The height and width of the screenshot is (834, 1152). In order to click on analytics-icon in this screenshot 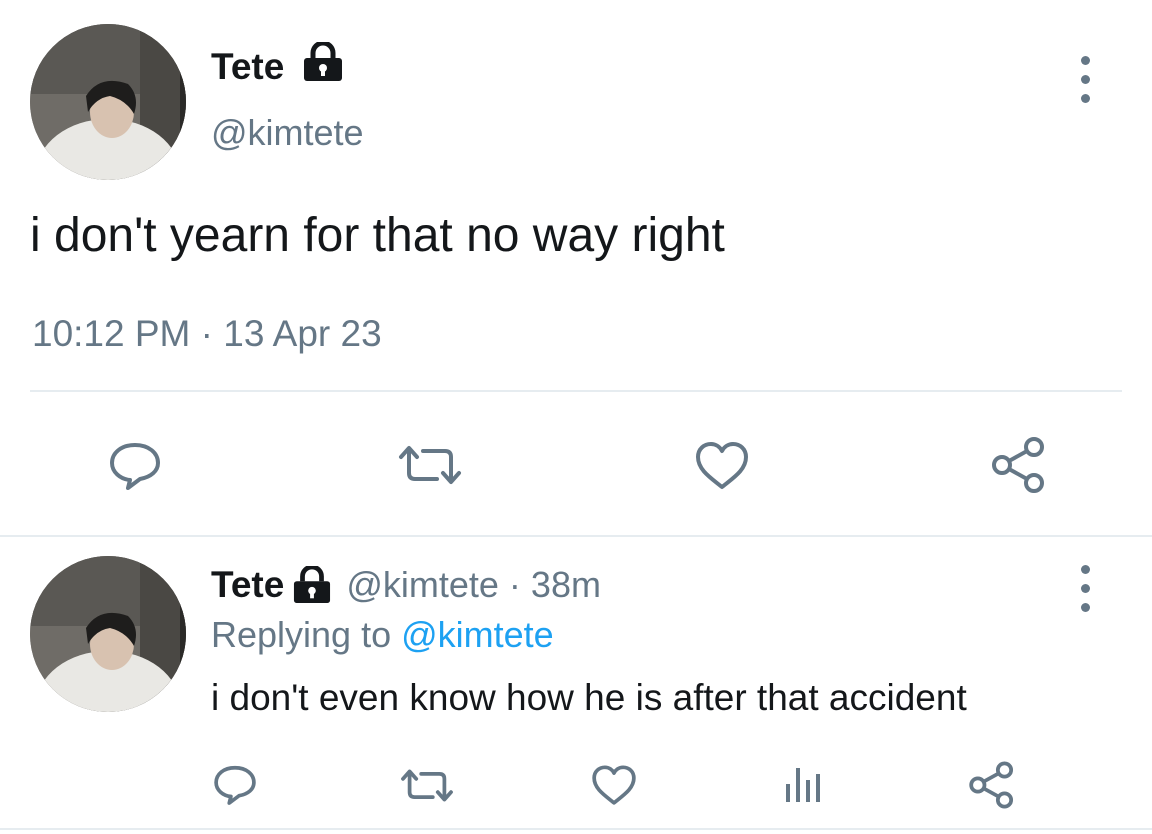, I will do `click(803, 784)`.